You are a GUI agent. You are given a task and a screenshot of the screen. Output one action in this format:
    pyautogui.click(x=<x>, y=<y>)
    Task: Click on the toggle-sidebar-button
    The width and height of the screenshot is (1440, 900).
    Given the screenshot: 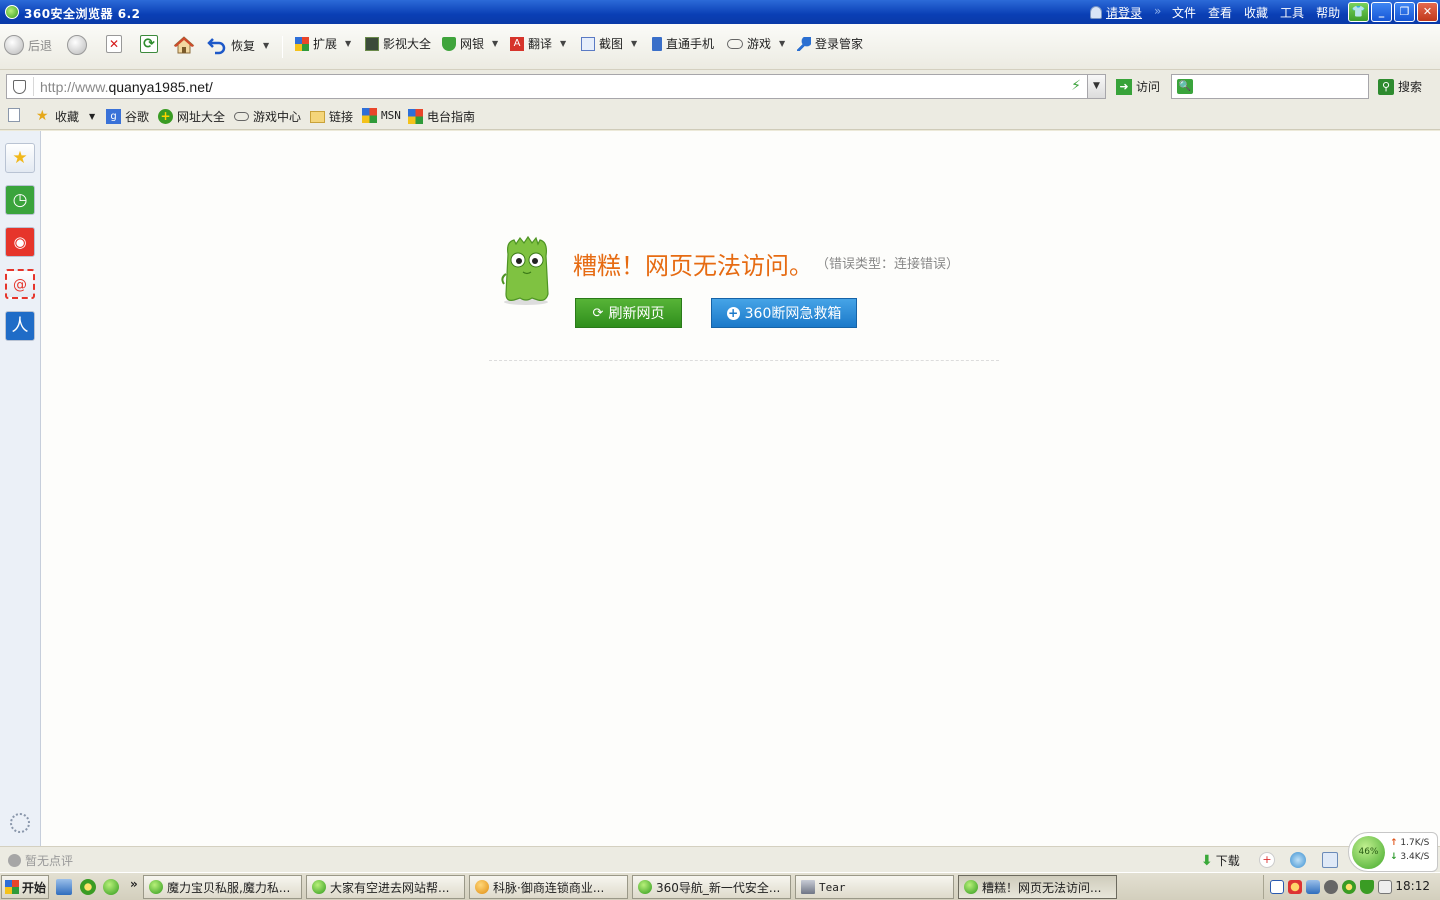 What is the action you would take?
    pyautogui.click(x=14, y=115)
    